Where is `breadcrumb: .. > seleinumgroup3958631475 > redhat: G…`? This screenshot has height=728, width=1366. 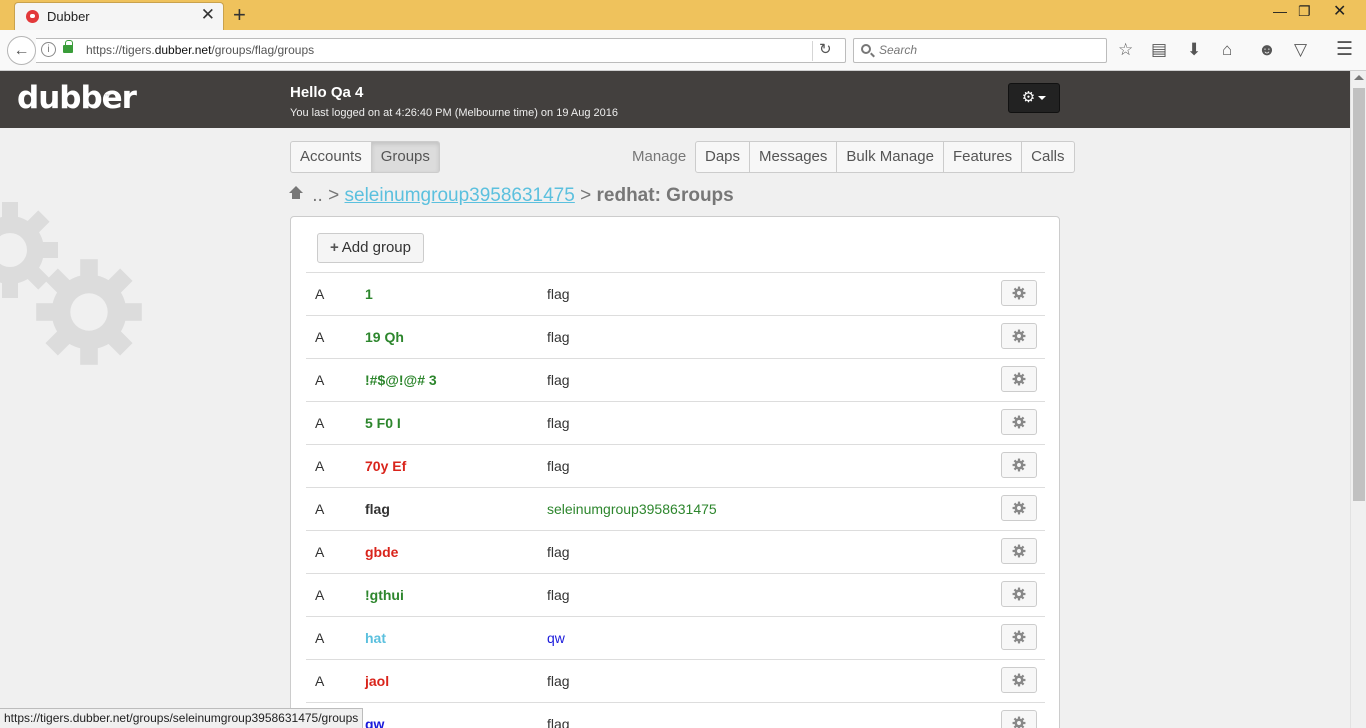 breadcrumb: .. > seleinumgroup3958631475 > redhat: G… is located at coordinates (511, 196).